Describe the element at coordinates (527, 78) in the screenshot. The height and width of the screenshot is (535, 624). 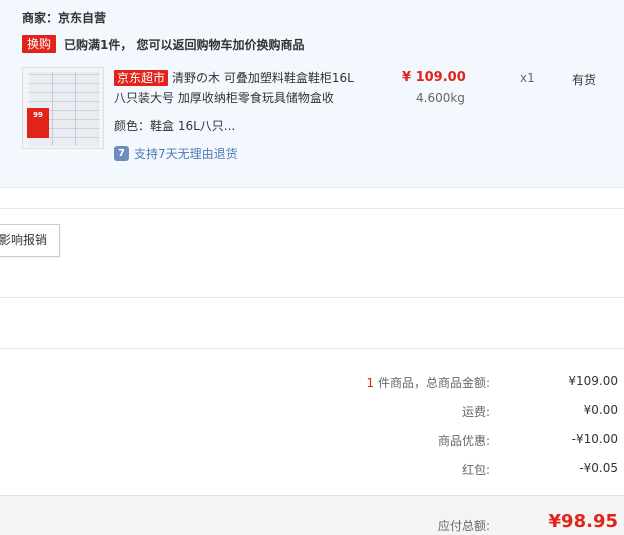
I see `product-quantity: x1` at that location.